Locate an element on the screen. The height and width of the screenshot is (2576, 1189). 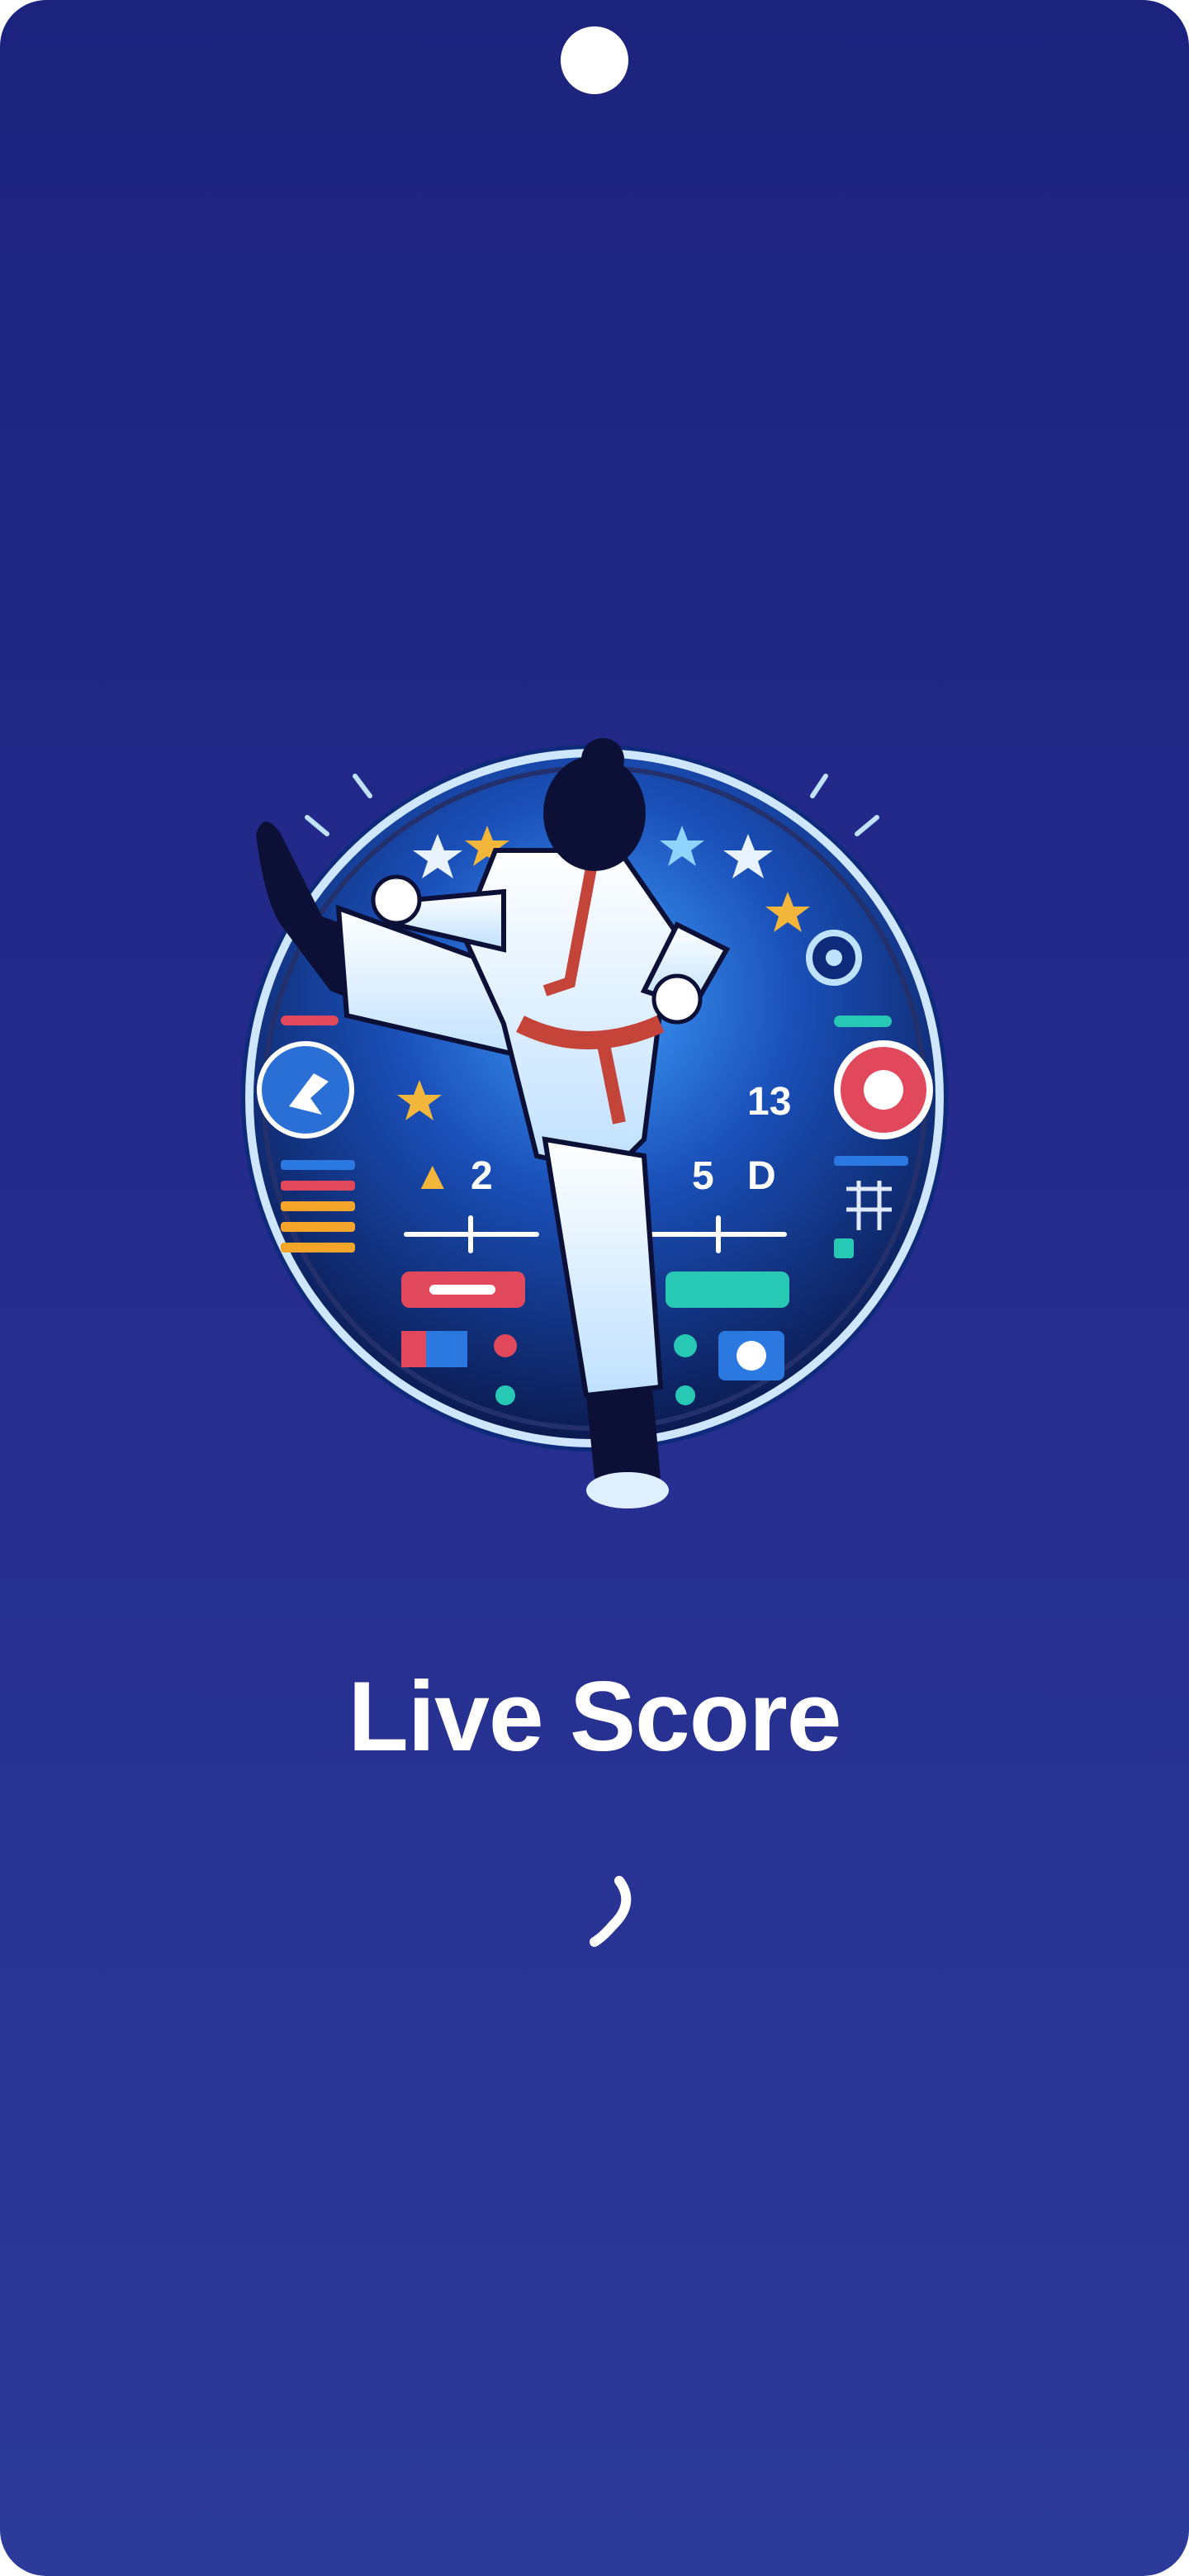
svg-text: 13 is located at coordinates (769, 1102).